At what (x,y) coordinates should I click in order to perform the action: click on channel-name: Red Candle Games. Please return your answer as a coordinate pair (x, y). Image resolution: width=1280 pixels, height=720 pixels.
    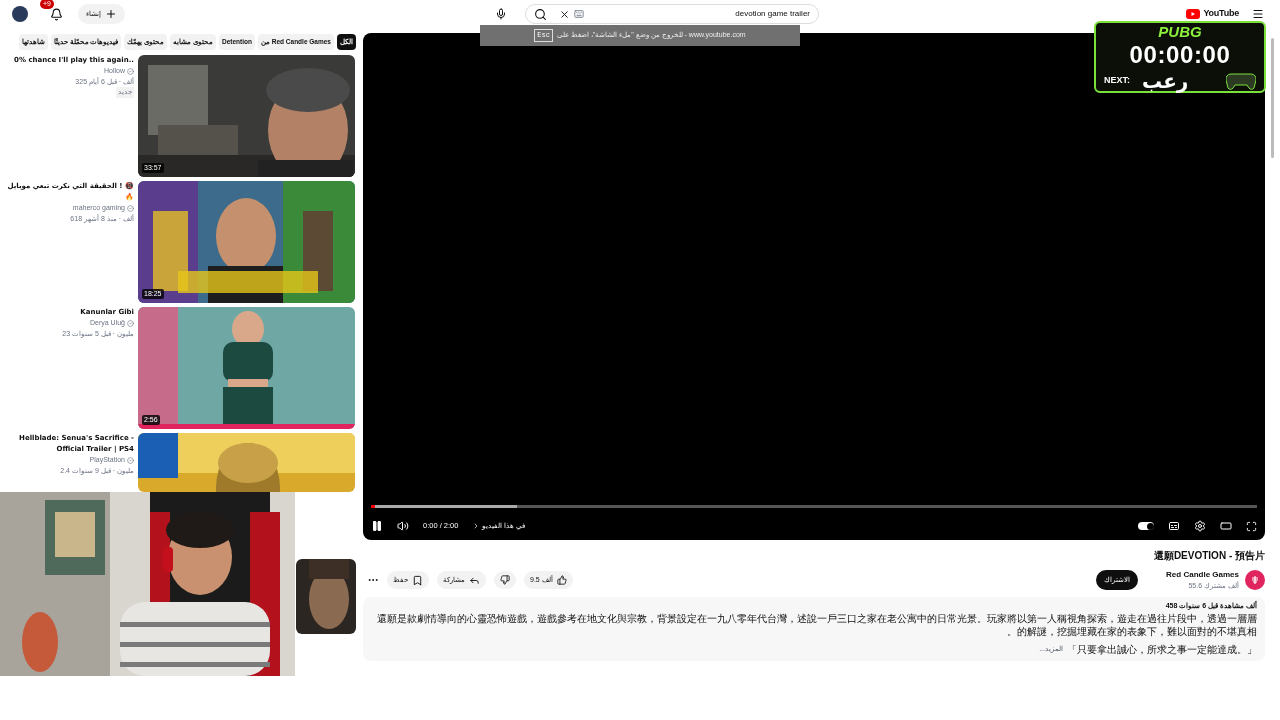
    Looking at the image, I should click on (1202, 574).